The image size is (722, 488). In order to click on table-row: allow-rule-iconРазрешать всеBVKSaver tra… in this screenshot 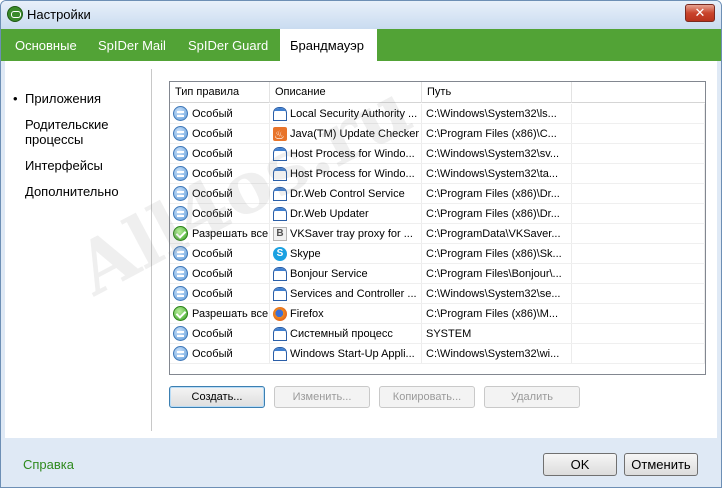, I will do `click(437, 234)`.